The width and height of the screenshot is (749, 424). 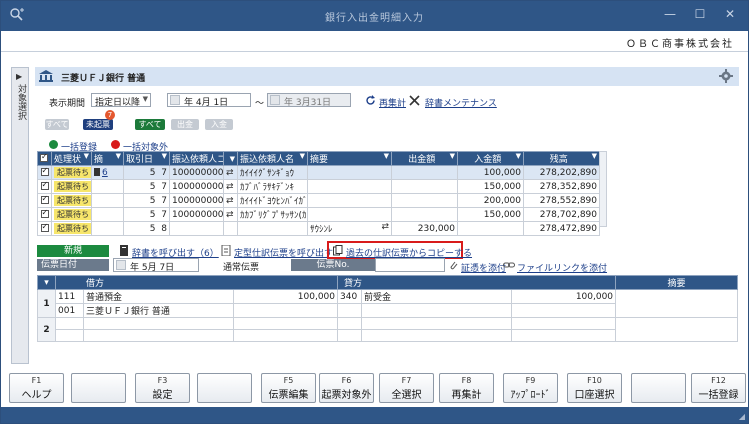 I want to click on maximize-icon: ☐, so click(x=700, y=14).